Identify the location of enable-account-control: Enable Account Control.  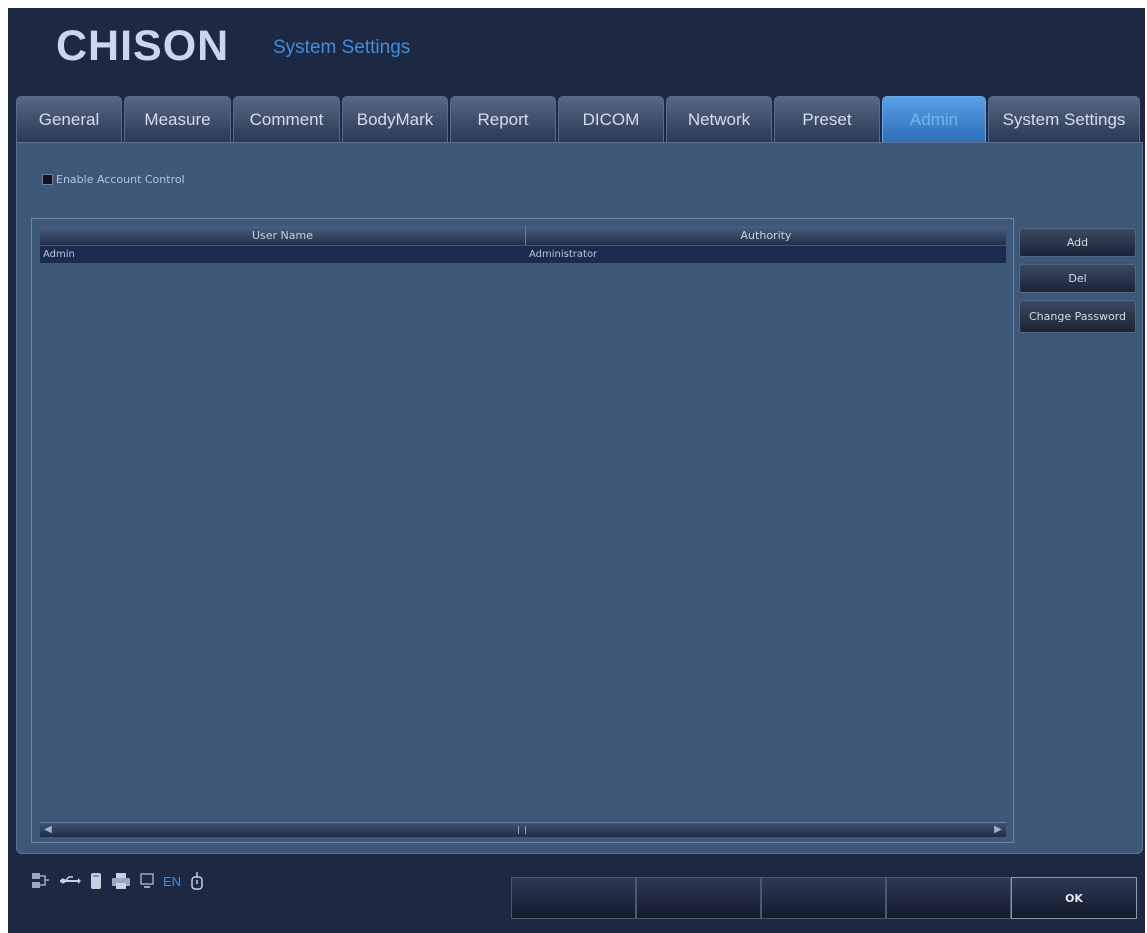
(113, 179).